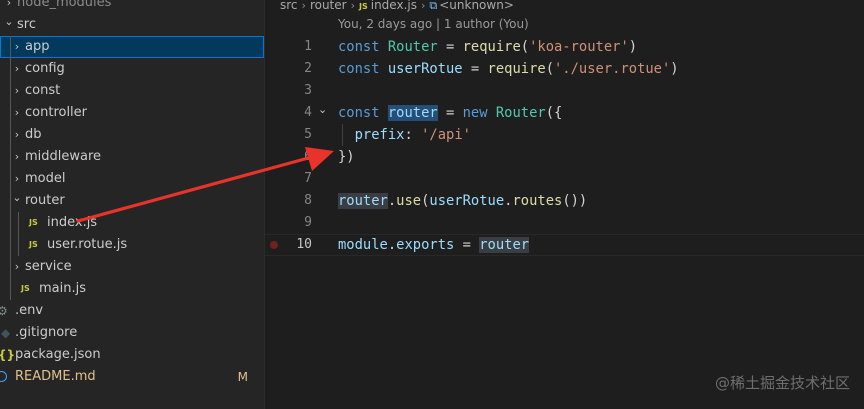 The height and width of the screenshot is (409, 864). I want to click on gear-icon: ⚙, so click(4, 311).